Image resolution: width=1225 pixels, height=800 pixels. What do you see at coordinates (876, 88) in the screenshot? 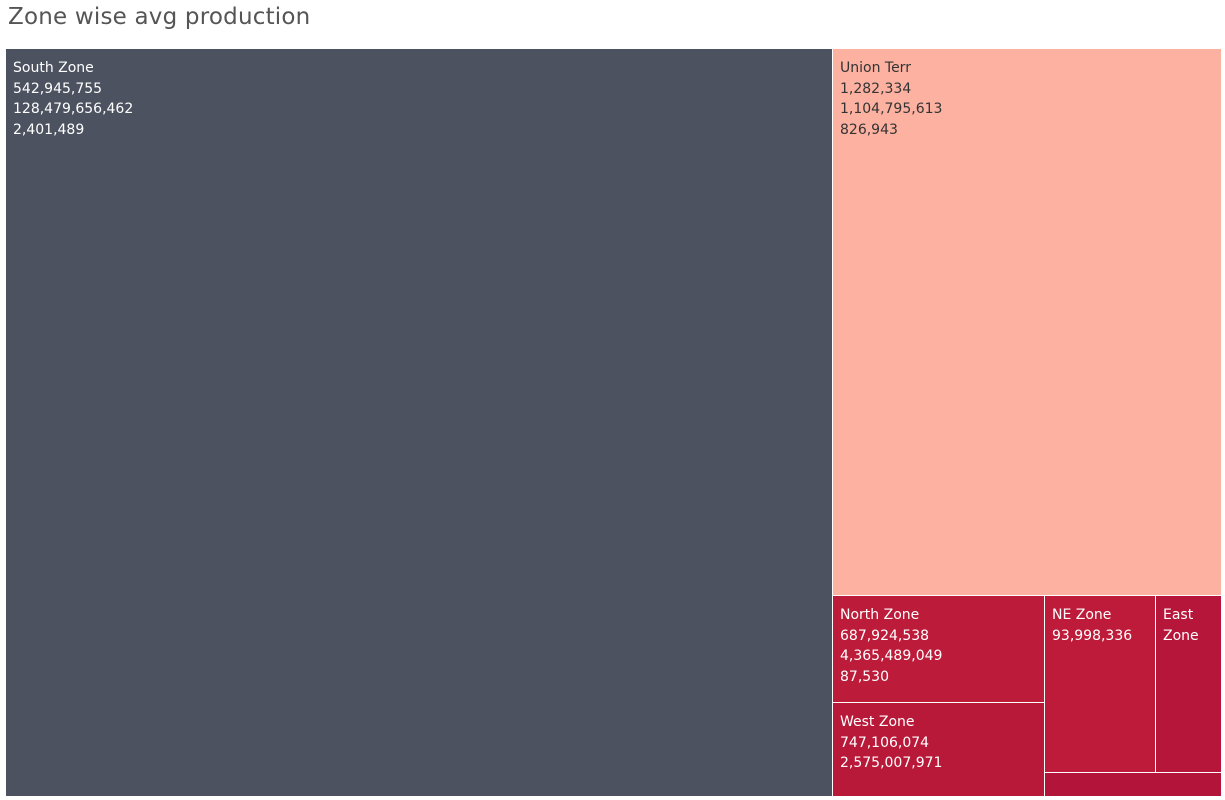
I see `cell-value: 1,282,334` at bounding box center [876, 88].